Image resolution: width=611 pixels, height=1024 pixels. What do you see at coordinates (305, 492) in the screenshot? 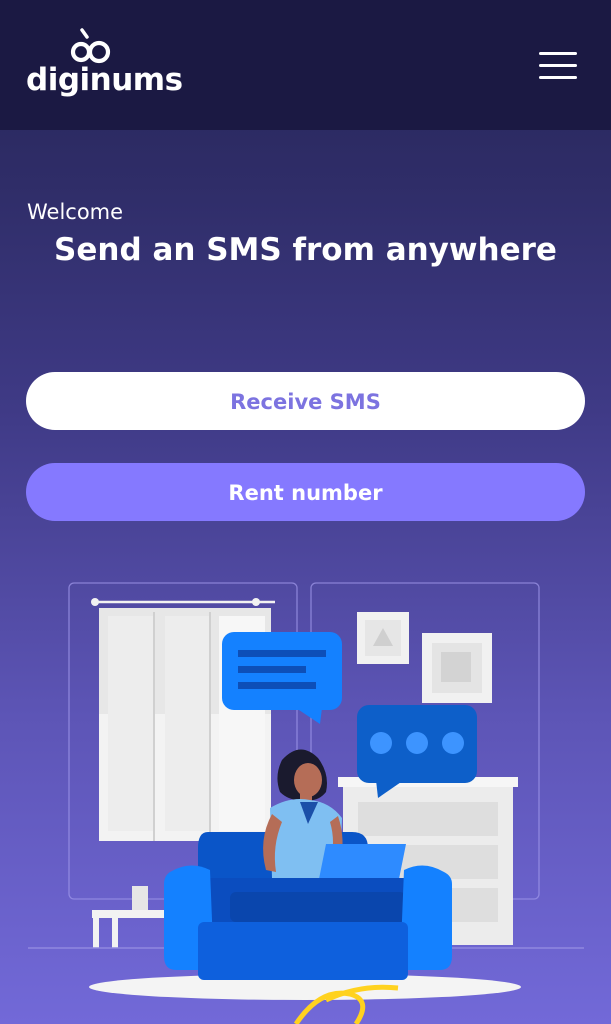
I see `rent-number-button: Rent number` at bounding box center [305, 492].